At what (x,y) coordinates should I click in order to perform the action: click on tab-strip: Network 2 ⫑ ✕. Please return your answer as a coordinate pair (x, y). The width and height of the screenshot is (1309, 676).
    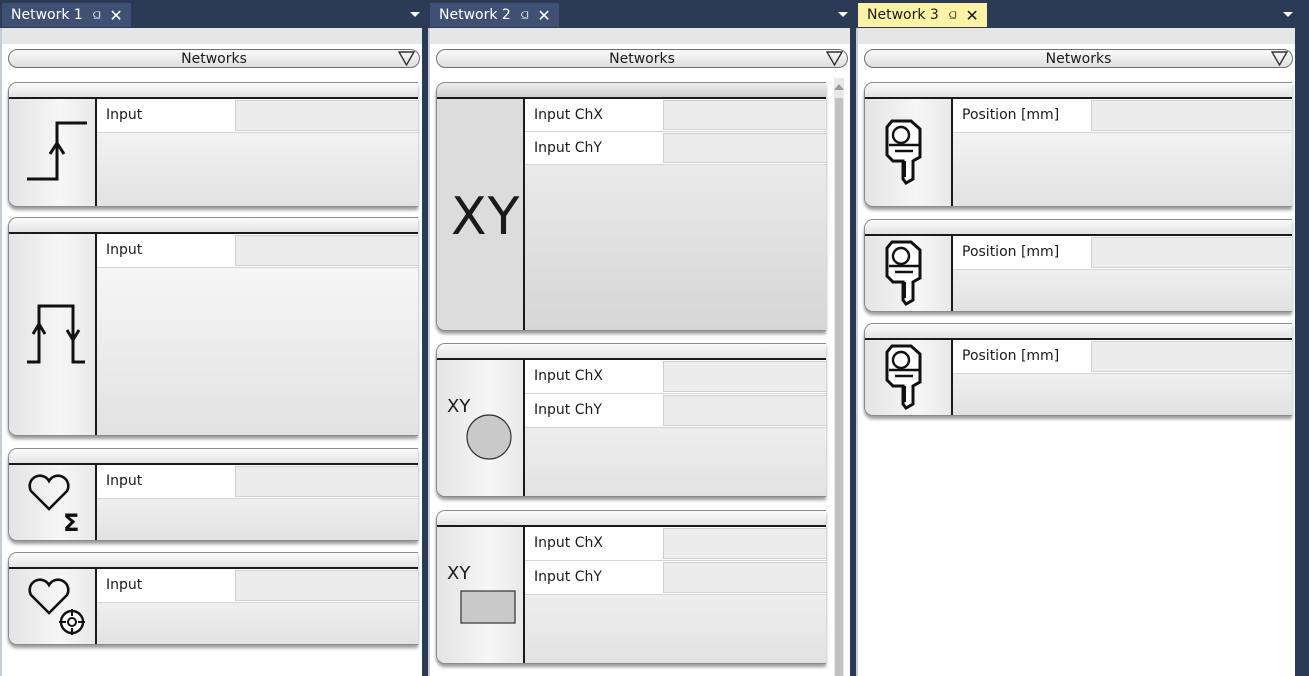
    Looking at the image, I should click on (642, 14).